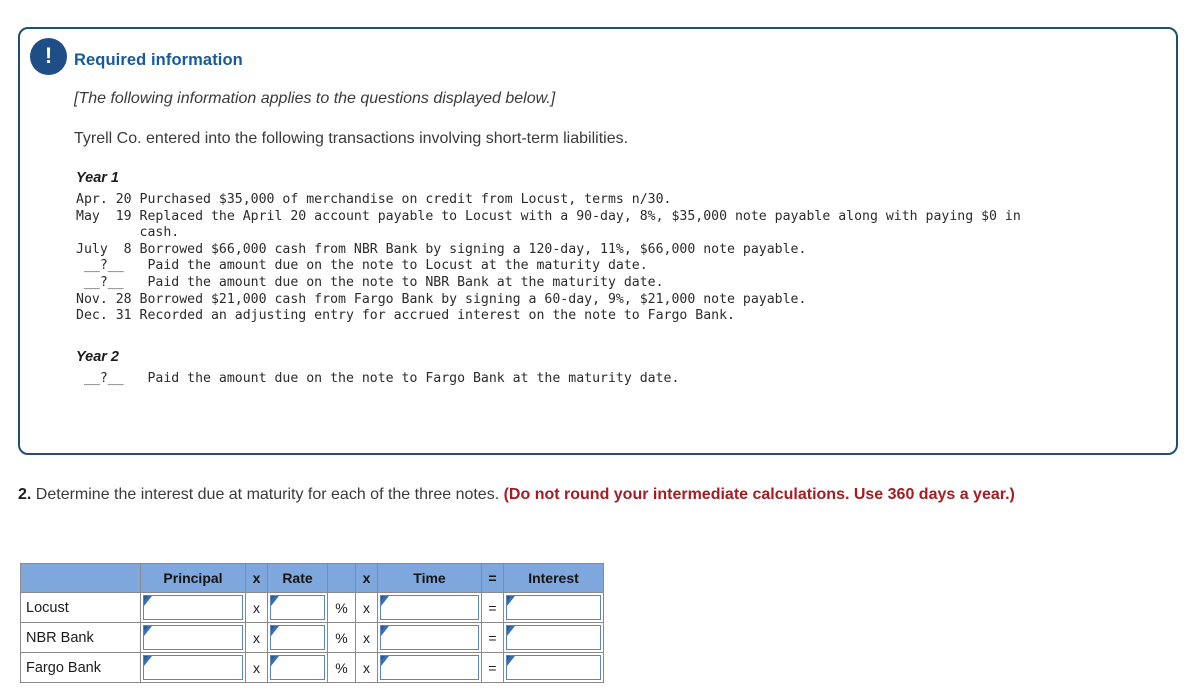  I want to click on interest-input-nbr-bank, so click(553, 637).